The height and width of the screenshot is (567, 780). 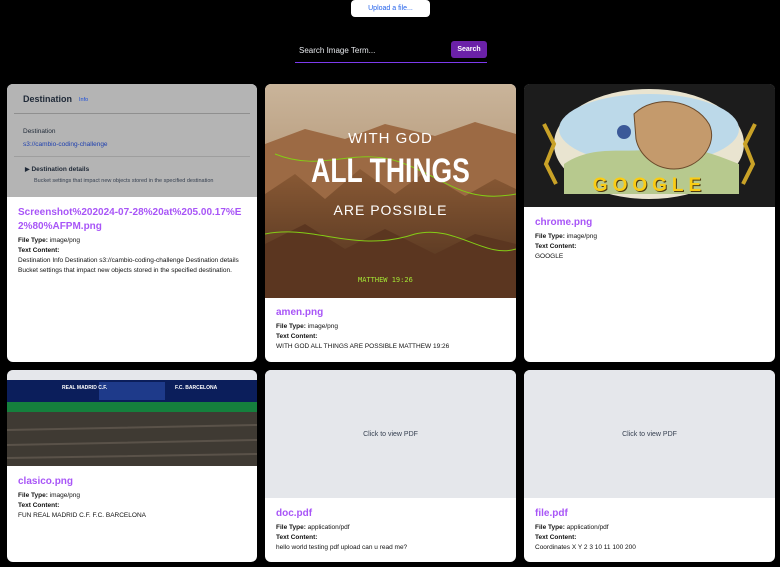 I want to click on canyon-image, so click(x=390, y=191).